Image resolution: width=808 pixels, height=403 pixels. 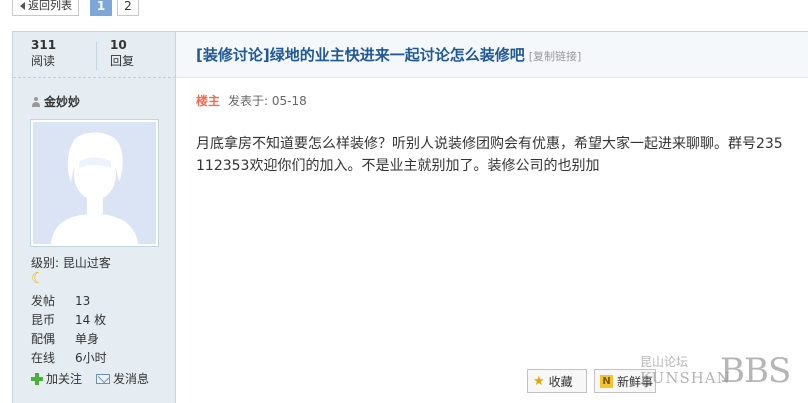 What do you see at coordinates (560, 381) in the screenshot?
I see `favorite-label: 收藏` at bounding box center [560, 381].